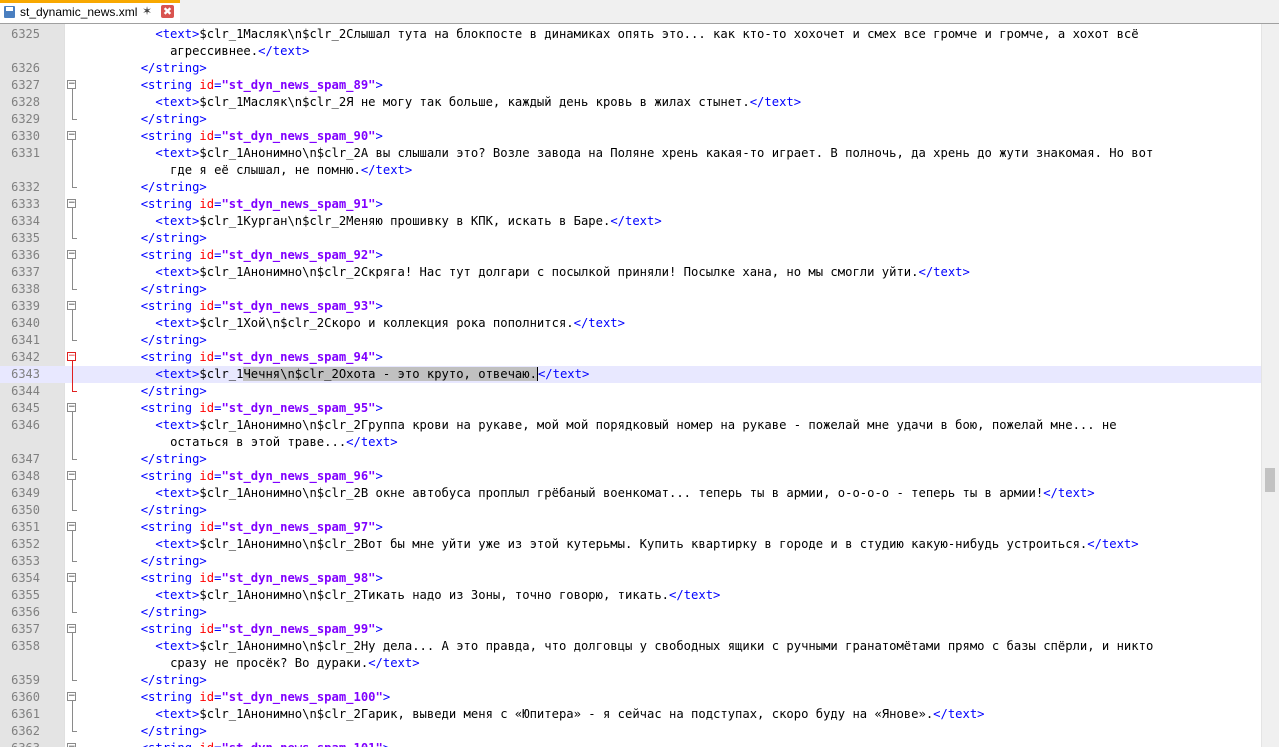  What do you see at coordinates (631, 238) in the screenshot?
I see `editor-line: 6335 </string>` at bounding box center [631, 238].